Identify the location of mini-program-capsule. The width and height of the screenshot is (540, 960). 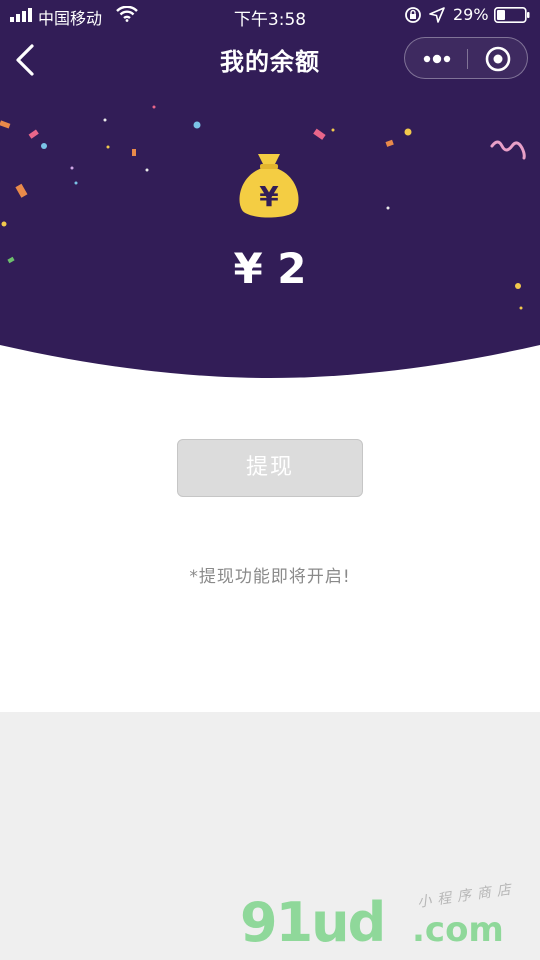
(466, 58).